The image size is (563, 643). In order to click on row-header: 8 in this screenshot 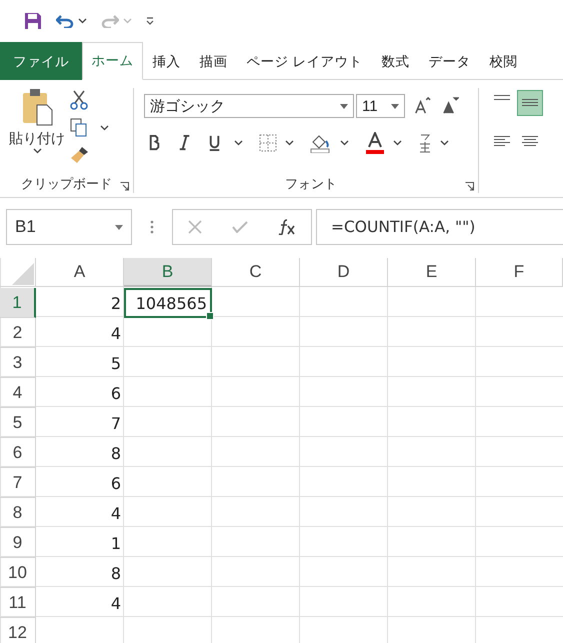, I will do `click(18, 513)`.